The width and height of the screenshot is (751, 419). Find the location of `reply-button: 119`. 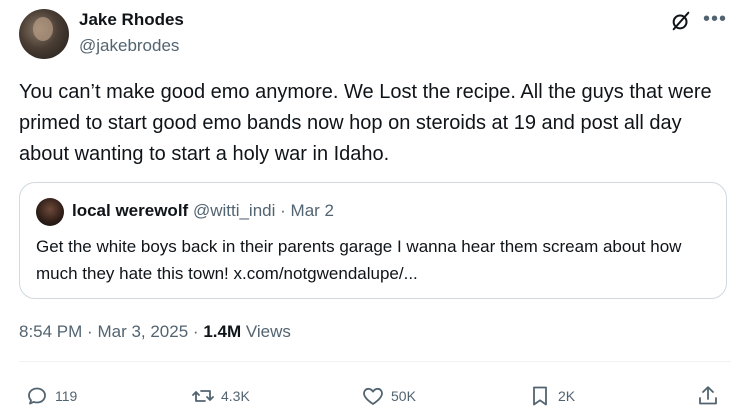

reply-button: 119 is located at coordinates (51, 396).